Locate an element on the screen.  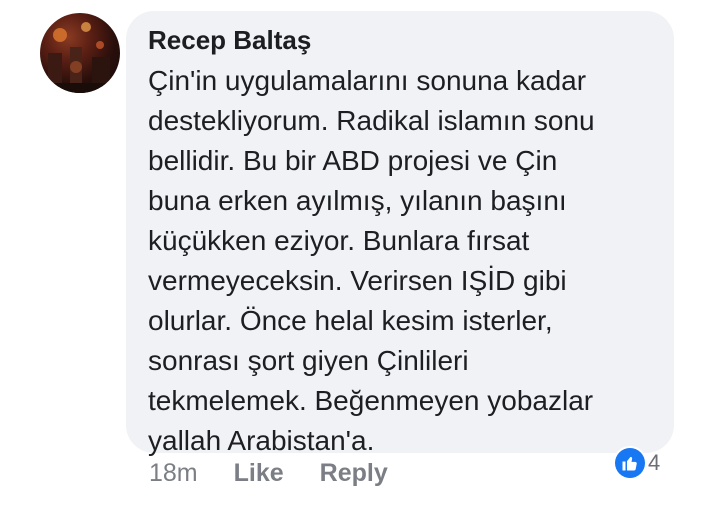
like-button: Like is located at coordinates (259, 473).